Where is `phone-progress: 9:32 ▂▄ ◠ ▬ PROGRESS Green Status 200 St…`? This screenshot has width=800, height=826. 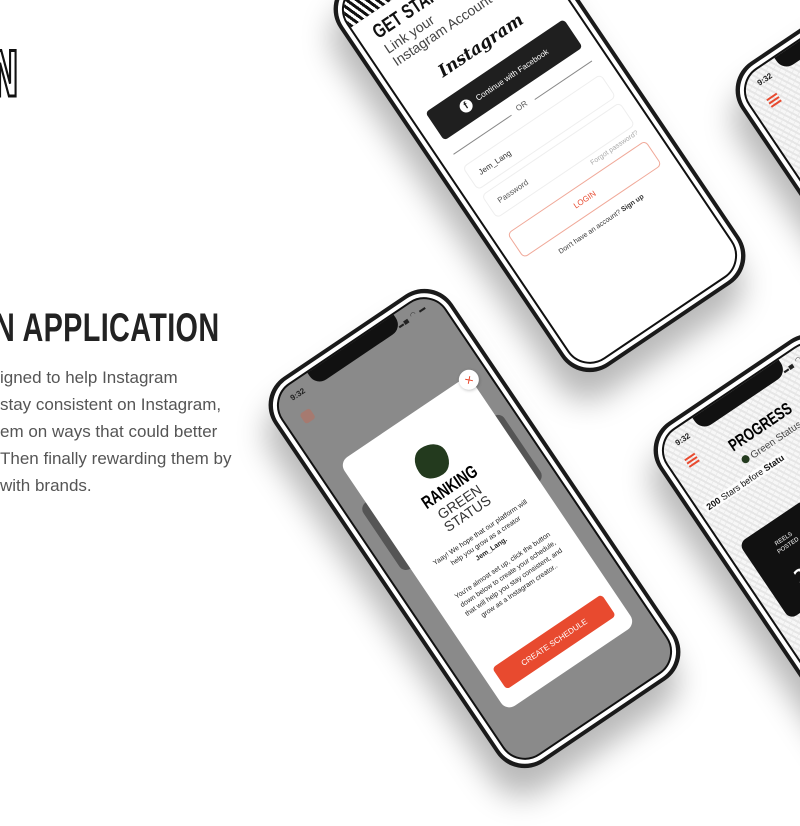 phone-progress: 9:32 ▂▄ ◠ ▬ PROGRESS Green Status 200 St… is located at coordinates (719, 573).